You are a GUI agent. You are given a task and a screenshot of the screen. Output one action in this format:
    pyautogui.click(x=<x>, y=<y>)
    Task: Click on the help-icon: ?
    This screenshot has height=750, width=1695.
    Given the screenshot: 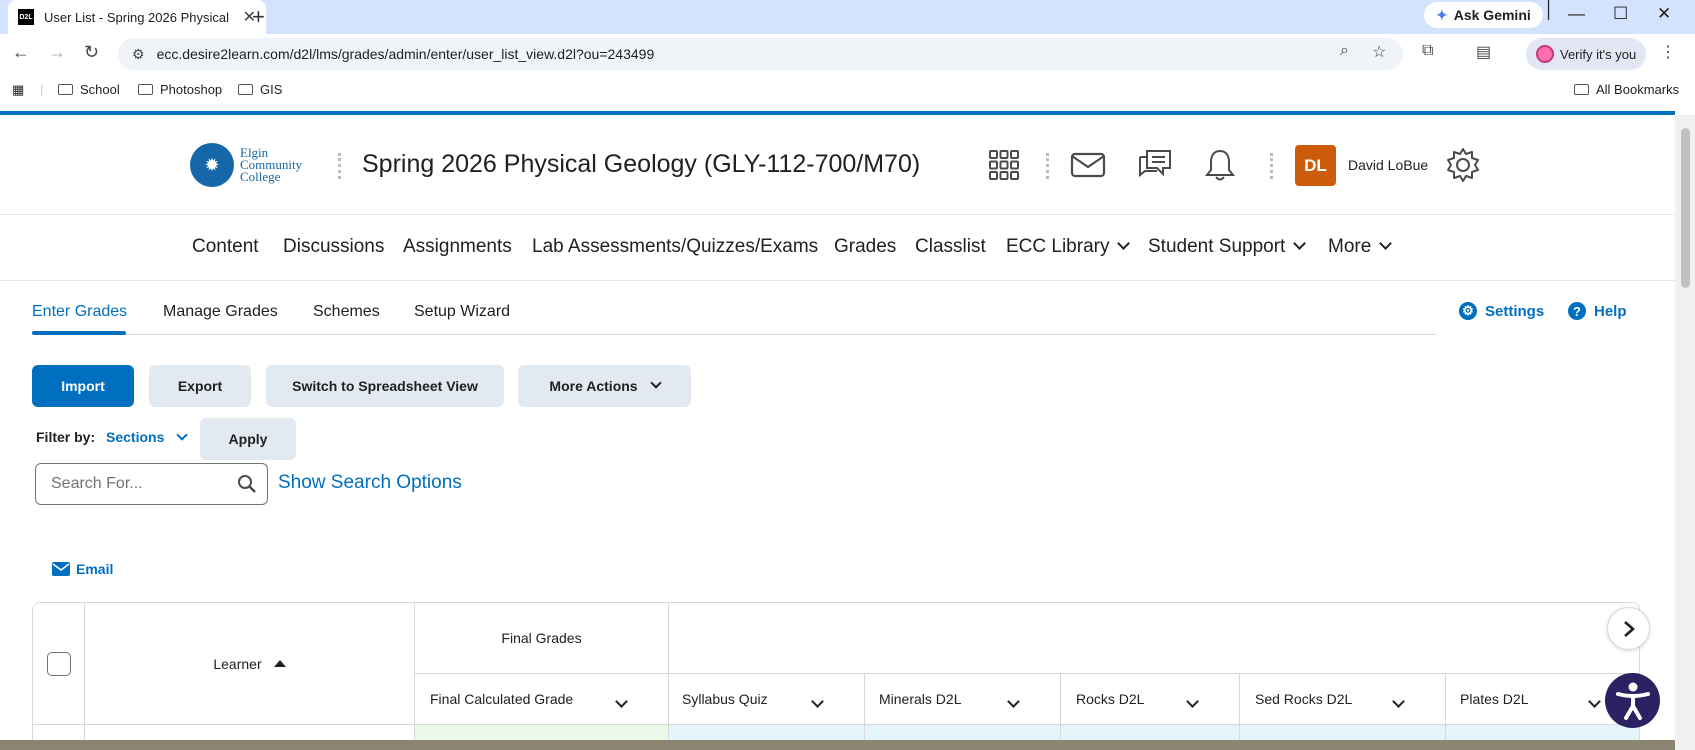 What is the action you would take?
    pyautogui.click(x=1577, y=311)
    